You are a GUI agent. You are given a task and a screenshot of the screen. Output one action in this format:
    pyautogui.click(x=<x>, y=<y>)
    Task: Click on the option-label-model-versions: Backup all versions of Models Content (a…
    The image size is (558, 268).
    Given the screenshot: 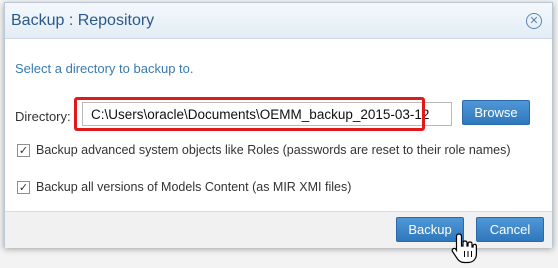 What is the action you would take?
    pyautogui.click(x=194, y=187)
    